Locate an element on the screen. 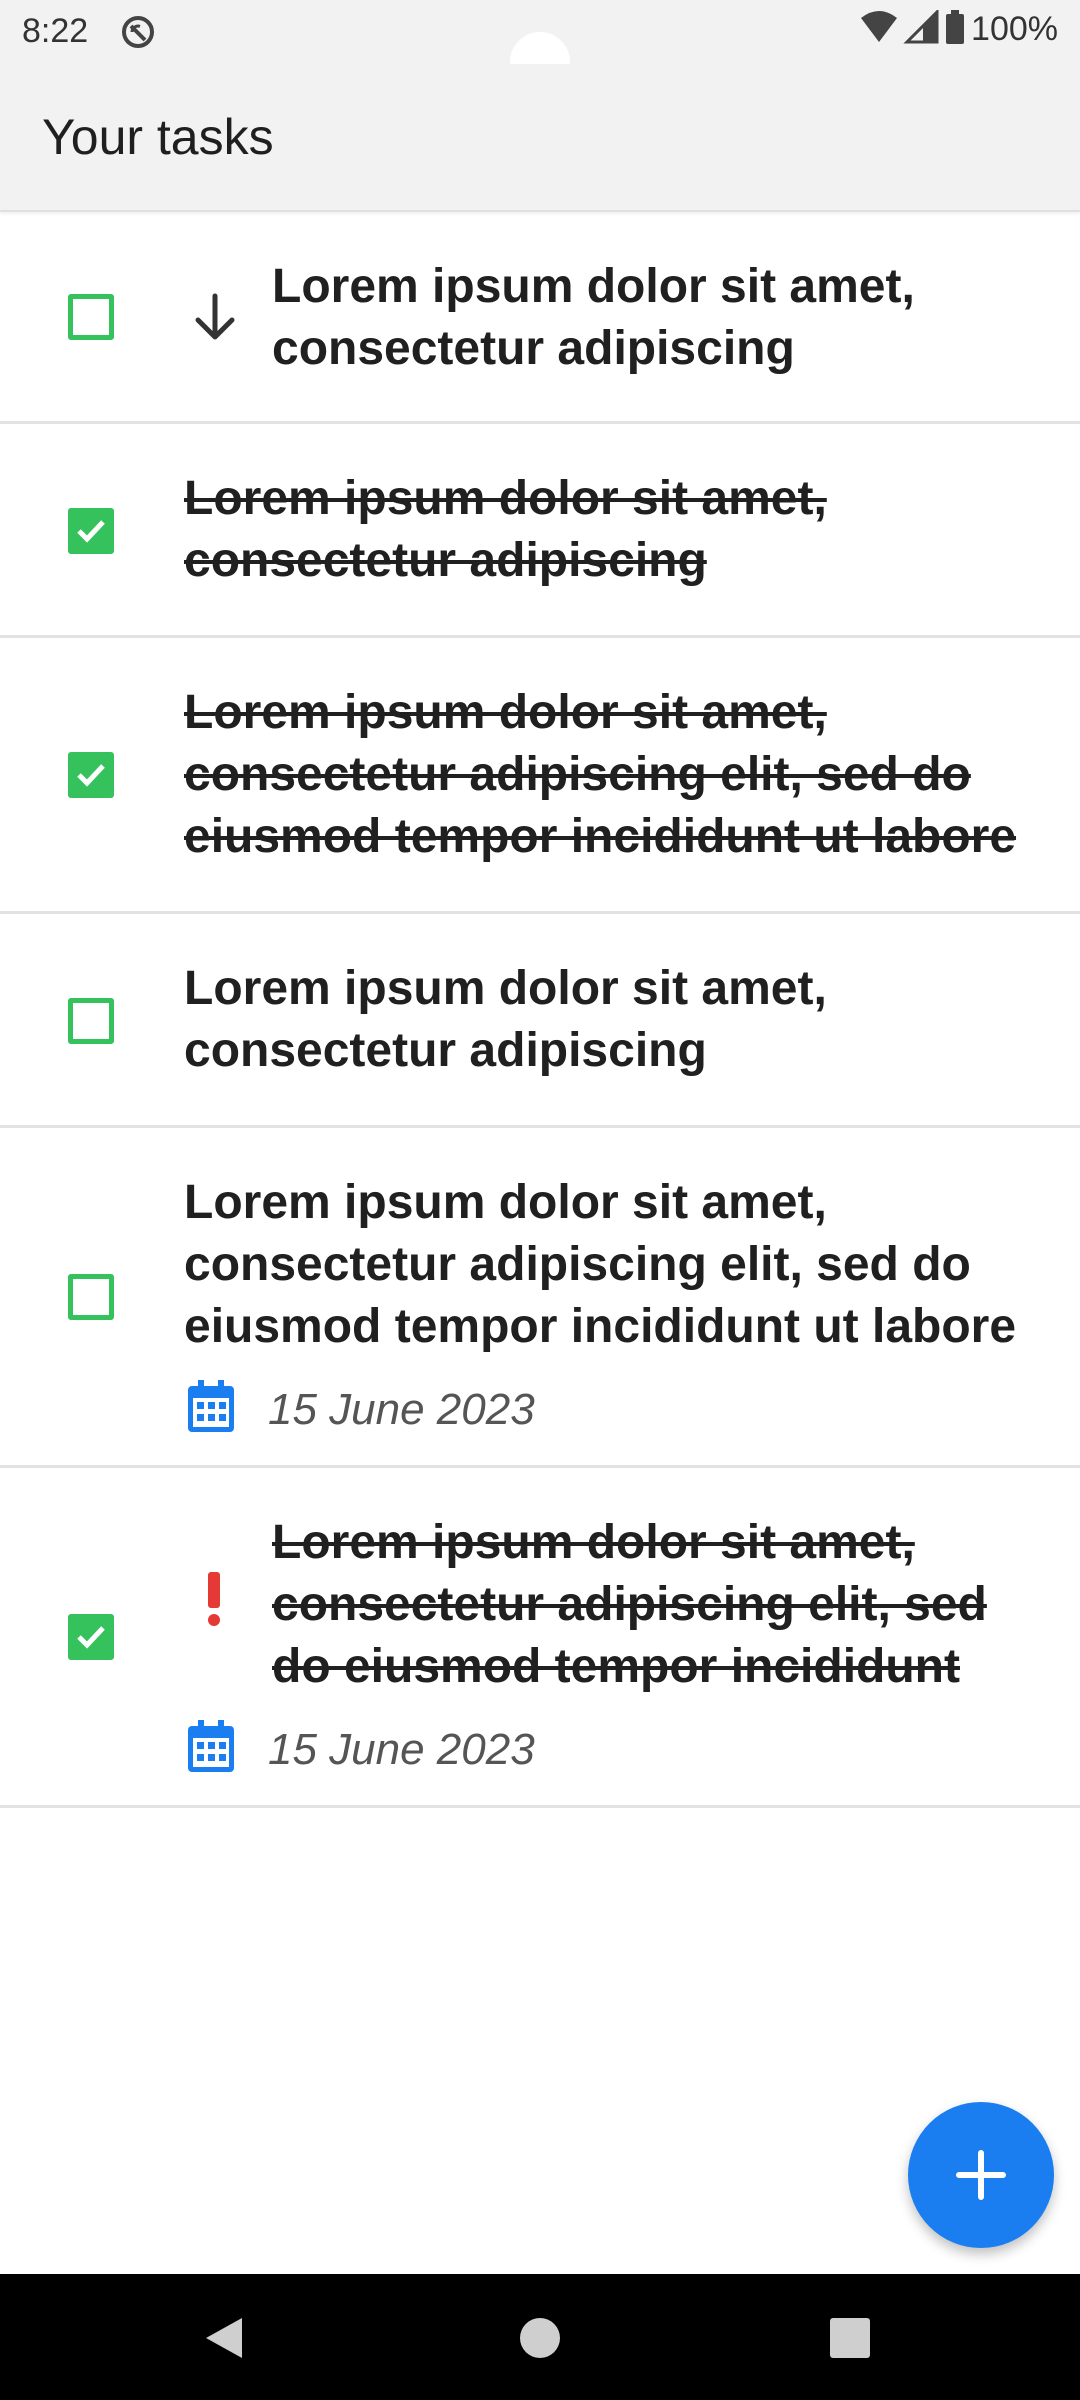  back-button is located at coordinates (223, 2340).